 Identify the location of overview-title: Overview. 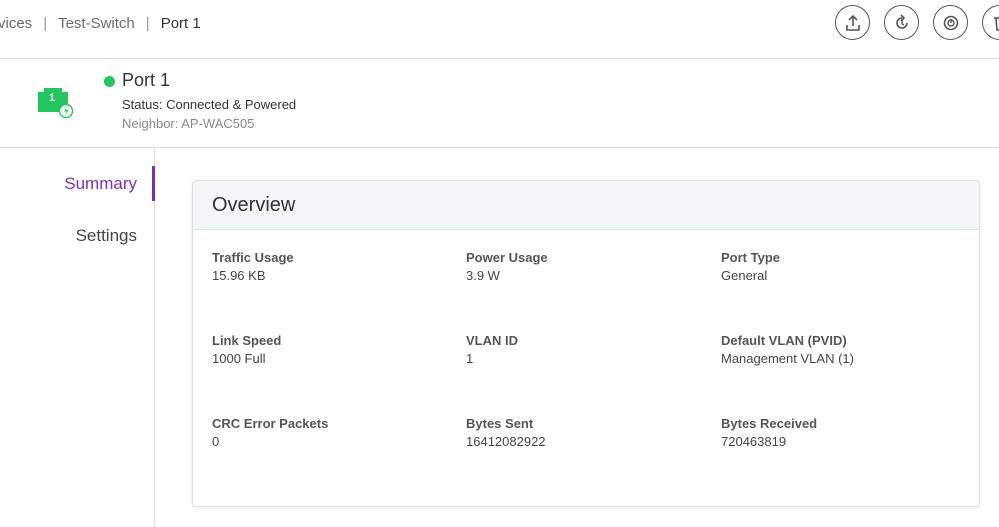
(586, 205).